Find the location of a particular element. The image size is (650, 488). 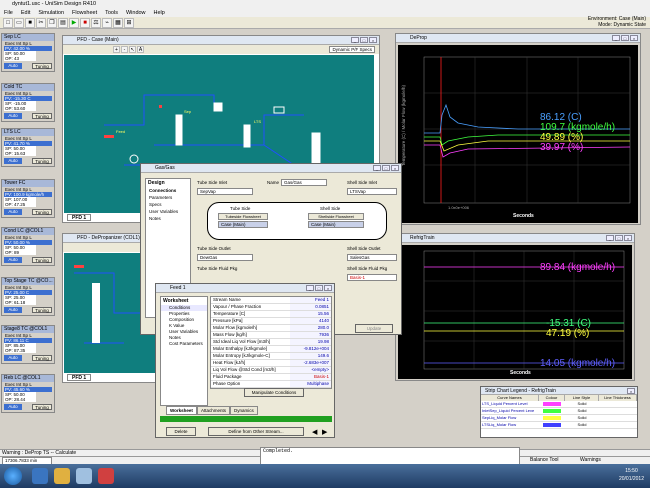

legend-row: SepLiq_Molar Flow Solid is located at coordinates (559, 418).